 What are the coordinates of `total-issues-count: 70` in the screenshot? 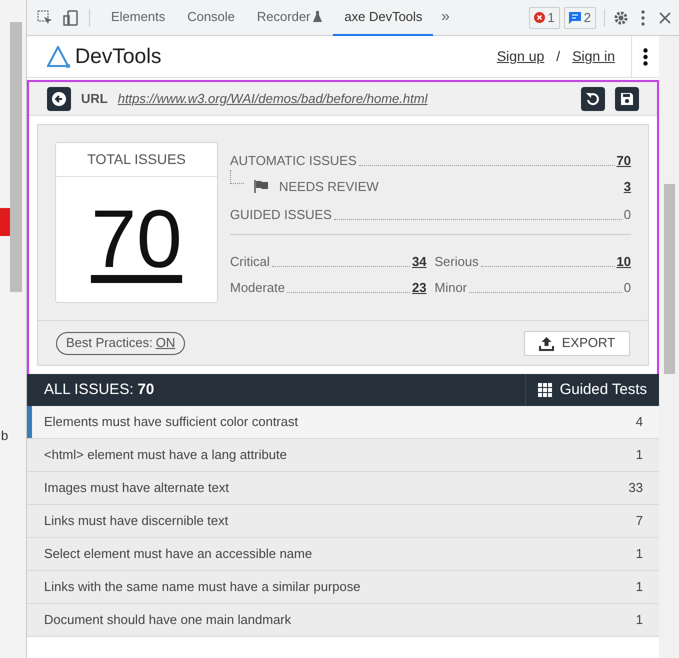 It's located at (136, 239).